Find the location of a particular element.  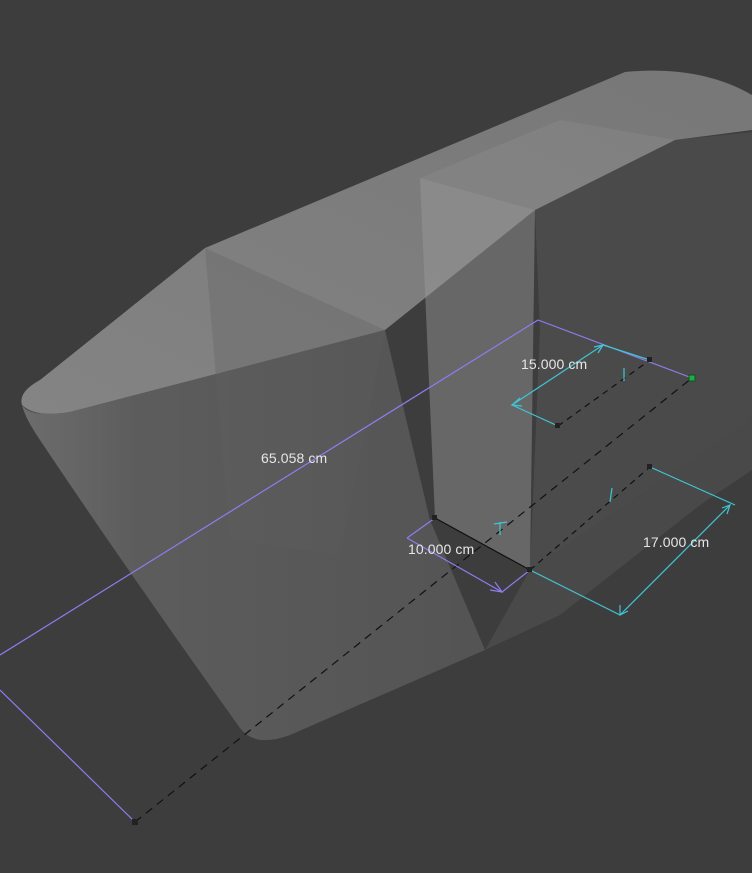

dimension-label-15cm: 15.000 cm is located at coordinates (554, 364).